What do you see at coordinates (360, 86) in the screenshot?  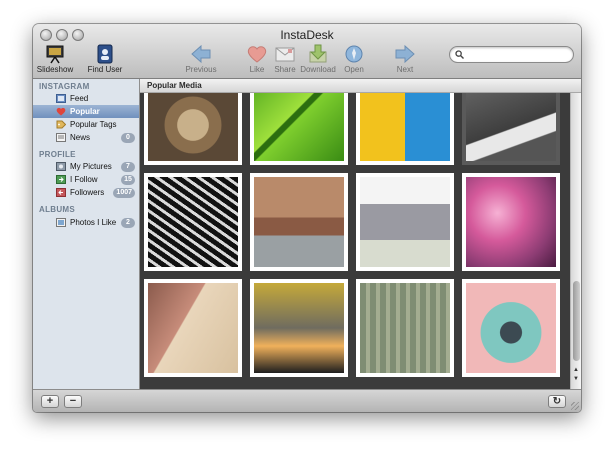 I see `content-header: Popular Media` at bounding box center [360, 86].